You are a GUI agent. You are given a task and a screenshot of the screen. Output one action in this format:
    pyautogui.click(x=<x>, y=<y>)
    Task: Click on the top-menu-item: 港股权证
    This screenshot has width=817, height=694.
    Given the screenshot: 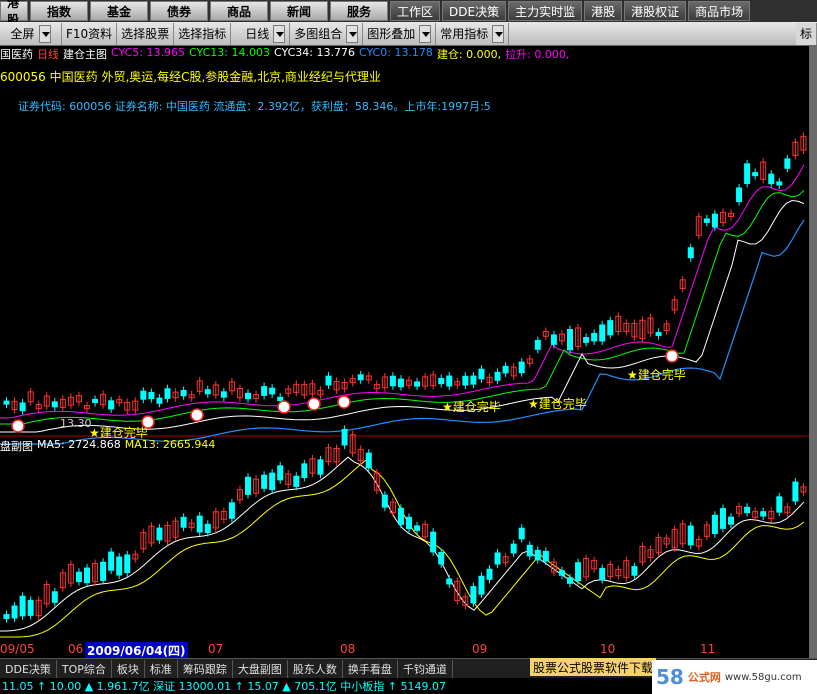 What is the action you would take?
    pyautogui.click(x=655, y=11)
    